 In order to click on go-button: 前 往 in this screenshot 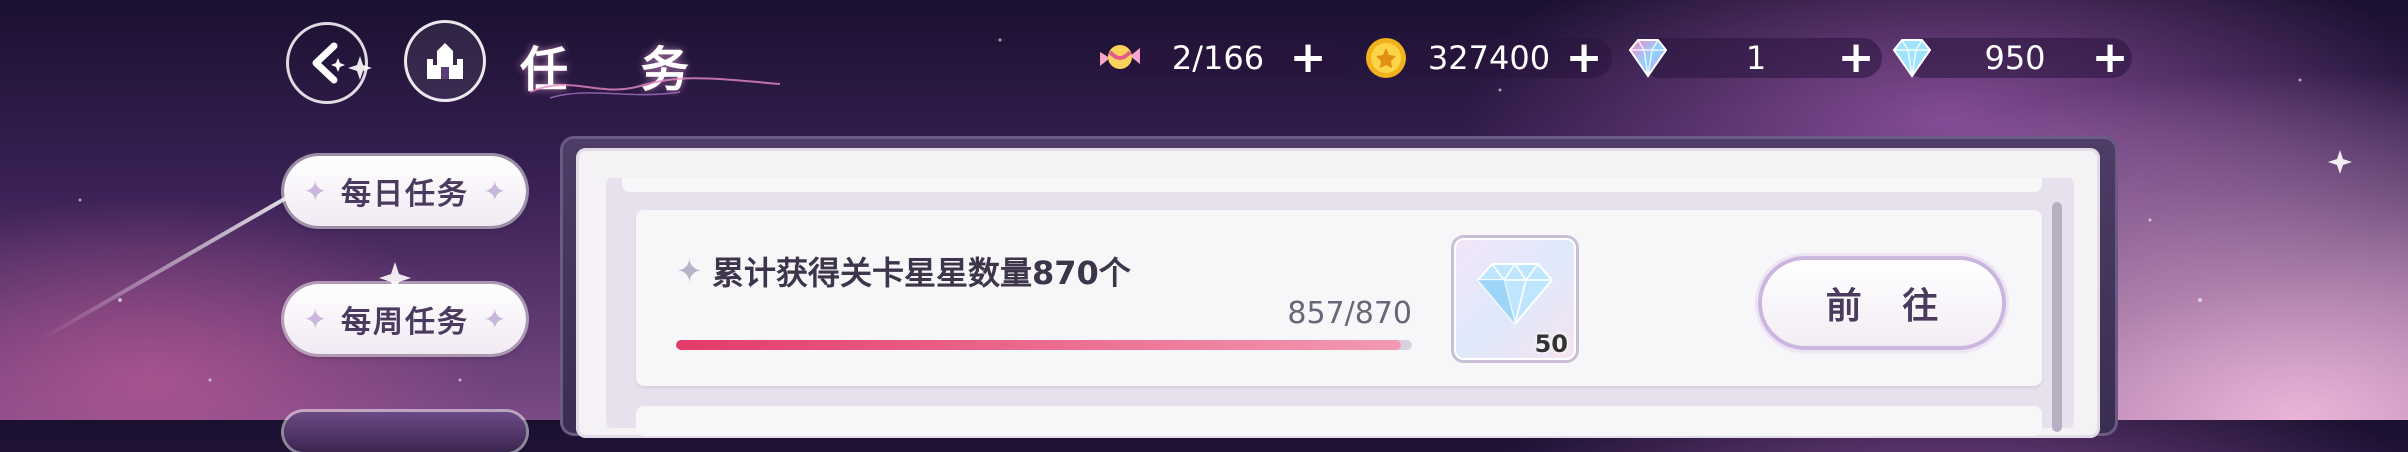, I will do `click(1882, 303)`.